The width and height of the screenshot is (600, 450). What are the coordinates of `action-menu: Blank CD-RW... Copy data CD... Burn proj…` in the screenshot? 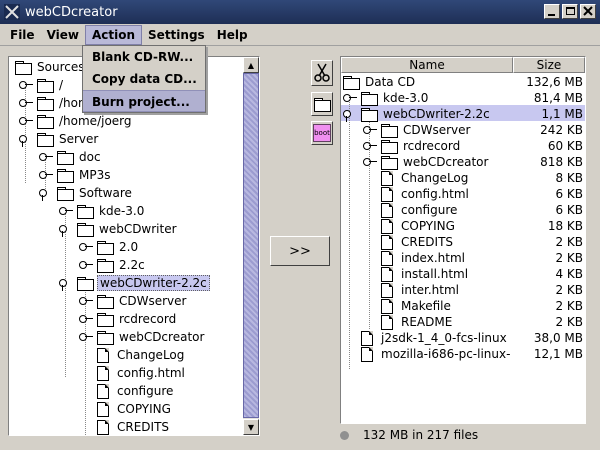 It's located at (144, 79).